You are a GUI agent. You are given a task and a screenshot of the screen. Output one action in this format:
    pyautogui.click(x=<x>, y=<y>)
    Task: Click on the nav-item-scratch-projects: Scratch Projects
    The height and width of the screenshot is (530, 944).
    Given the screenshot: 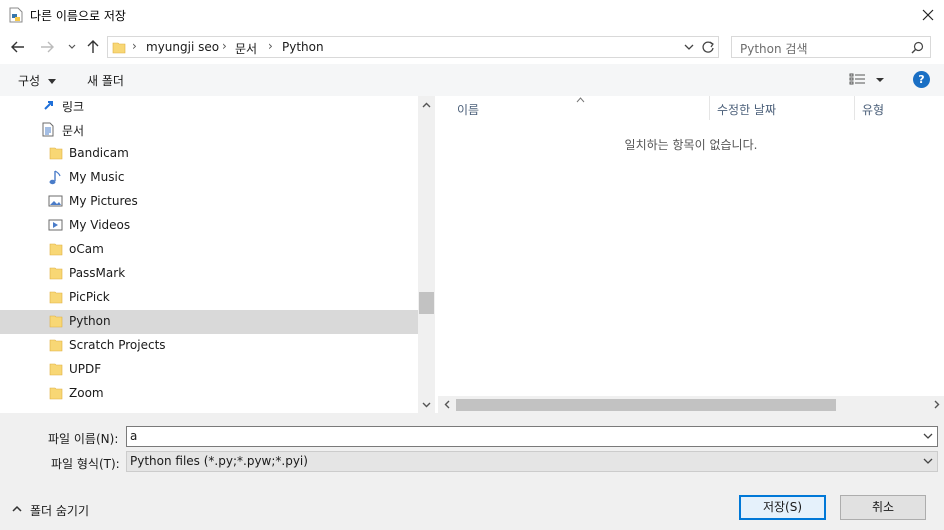 What is the action you would take?
    pyautogui.click(x=209, y=346)
    